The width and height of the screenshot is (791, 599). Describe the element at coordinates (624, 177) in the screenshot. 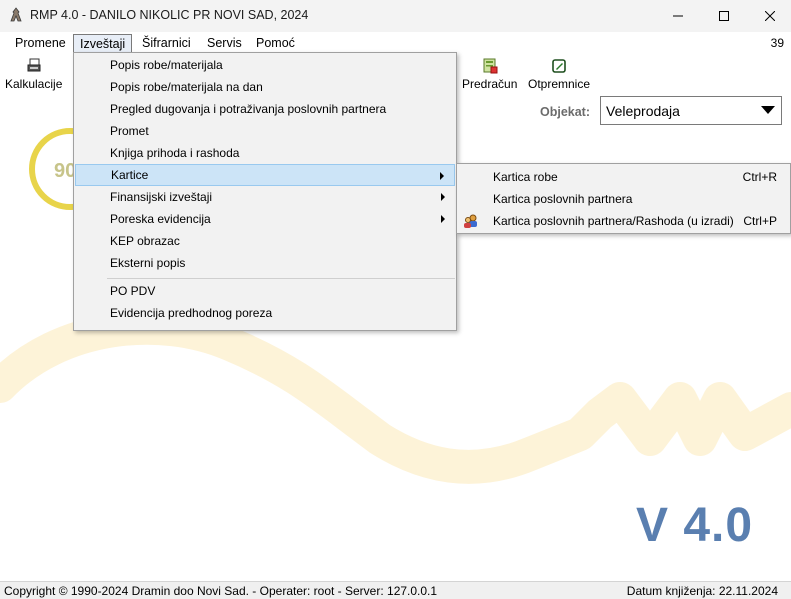

I see `sub-kartica-robe: Kartica robe Ctrl+R` at that location.